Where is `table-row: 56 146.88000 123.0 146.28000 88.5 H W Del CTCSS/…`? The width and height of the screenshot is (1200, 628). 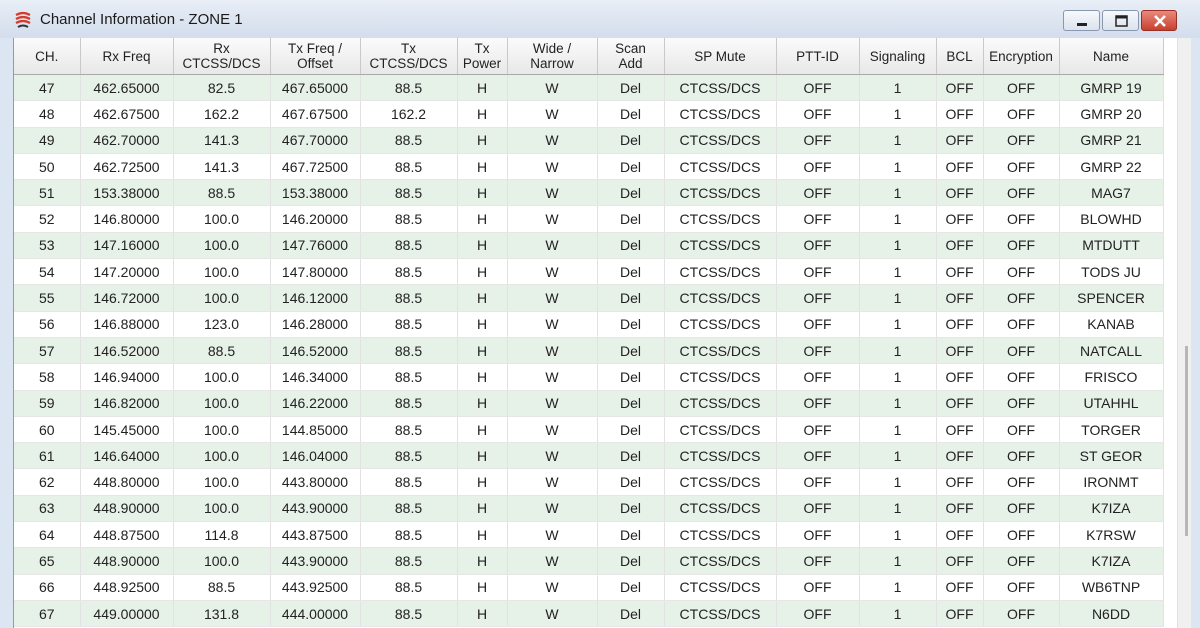 table-row: 56 146.88000 123.0 146.28000 88.5 H W Del CTCSS/… is located at coordinates (589, 324).